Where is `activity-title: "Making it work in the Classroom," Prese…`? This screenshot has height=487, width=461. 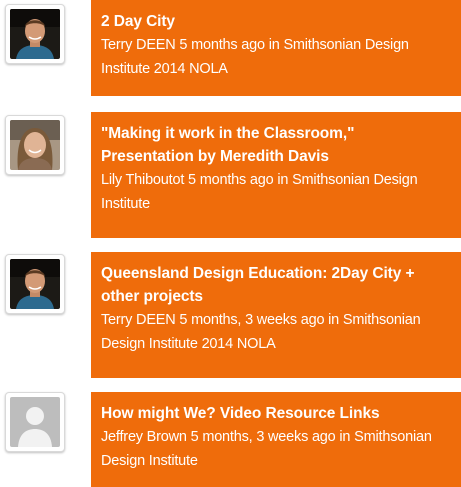
activity-title: "Making it work in the Classroom," Prese… is located at coordinates (276, 145).